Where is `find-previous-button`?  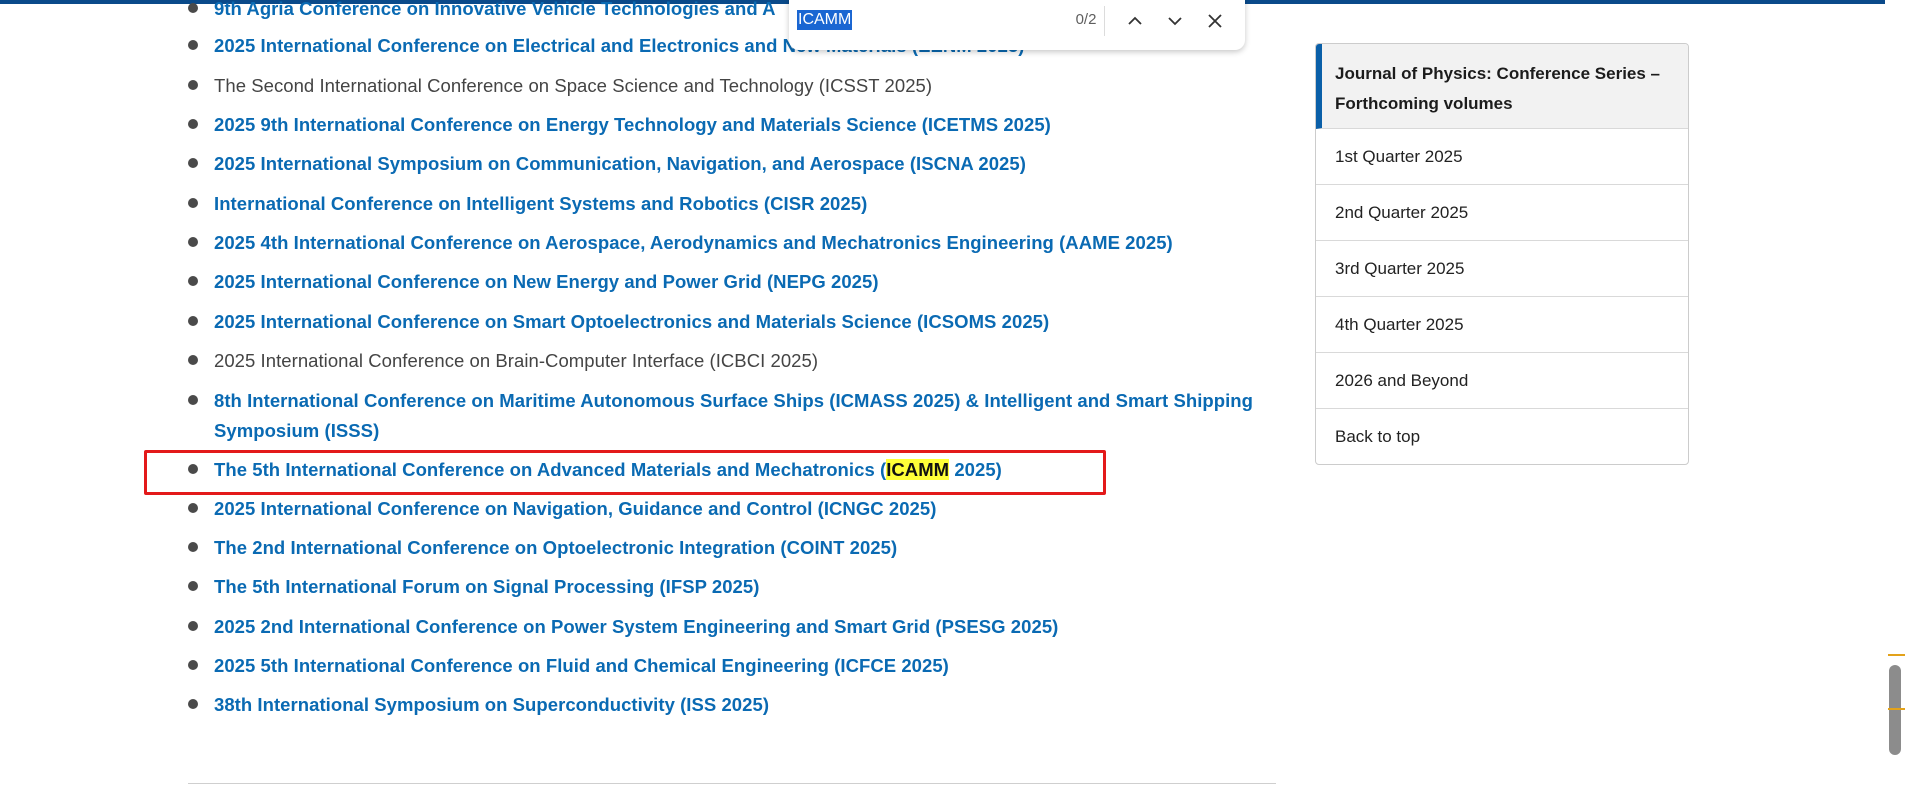
find-previous-button is located at coordinates (1135, 21).